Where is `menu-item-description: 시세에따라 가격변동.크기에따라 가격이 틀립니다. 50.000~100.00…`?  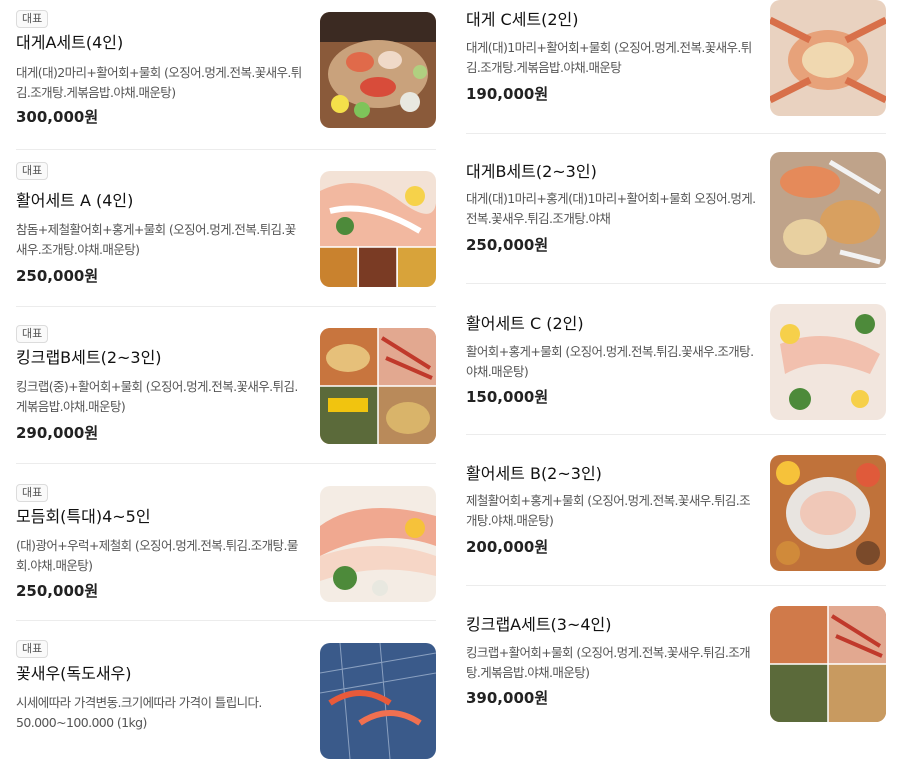 menu-item-description: 시세에따라 가격변동.크기에따라 가격이 틀립니다. 50.000~100.00… is located at coordinates (139, 712).